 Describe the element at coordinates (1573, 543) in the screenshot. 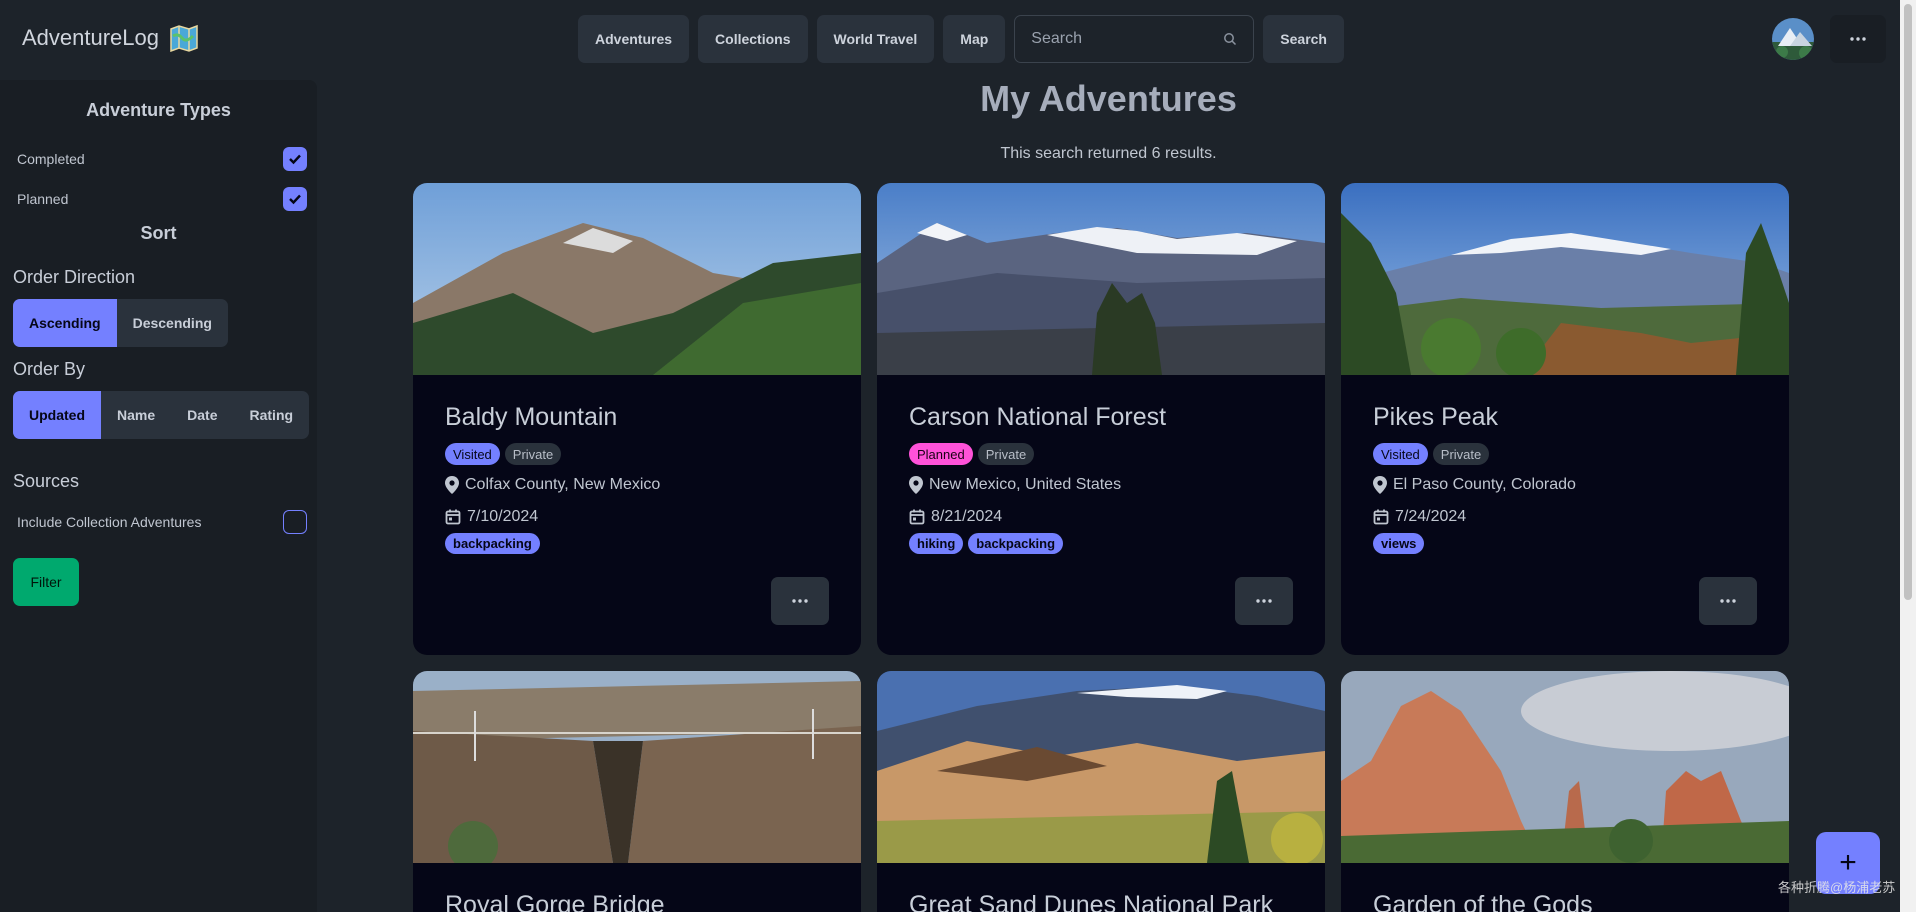

I see `card-tags: views` at that location.